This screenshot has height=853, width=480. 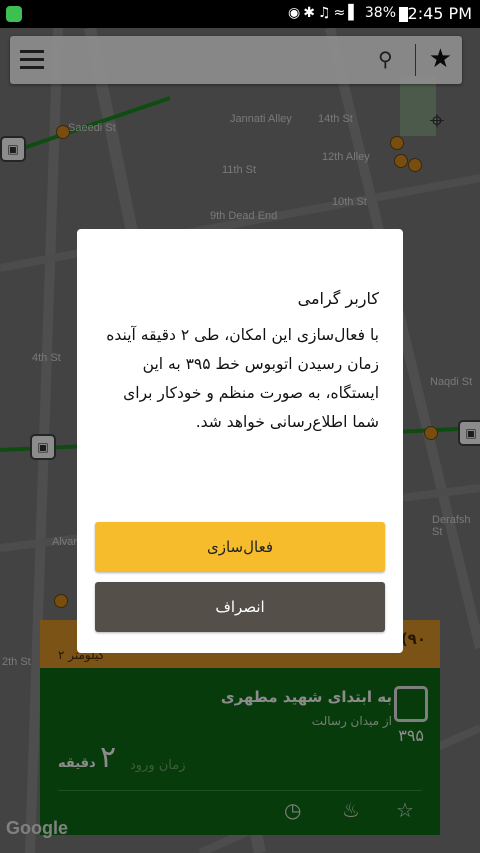 I want to click on battery-percent: 38%, so click(x=380, y=13).